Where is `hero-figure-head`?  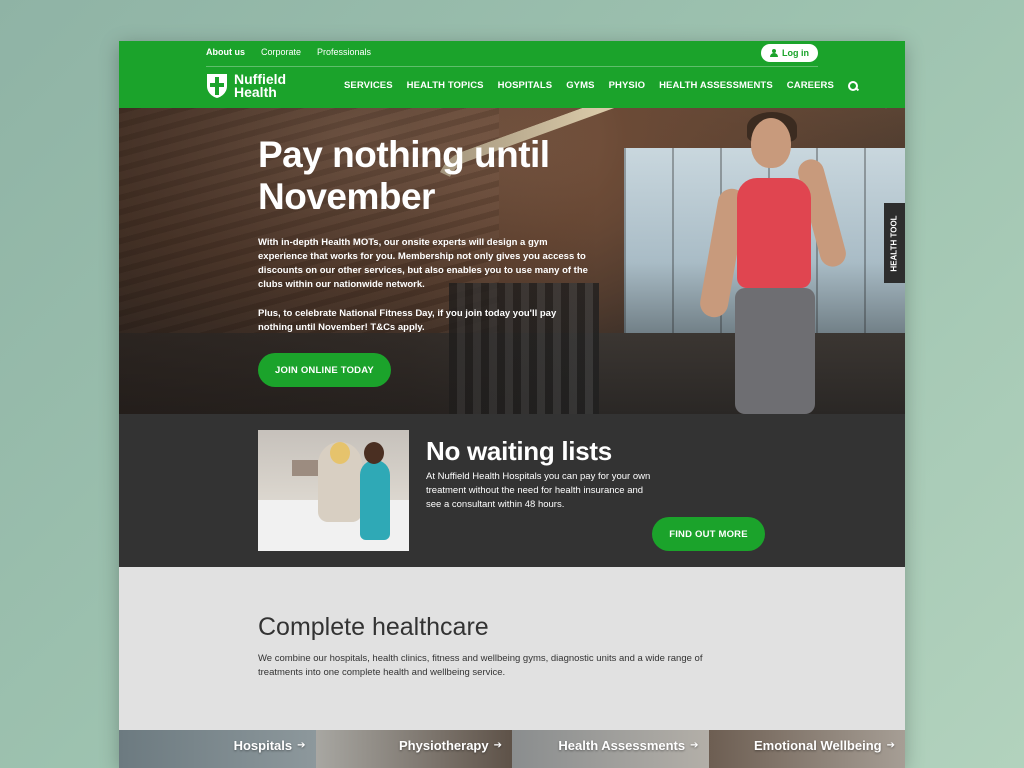 hero-figure-head is located at coordinates (771, 143).